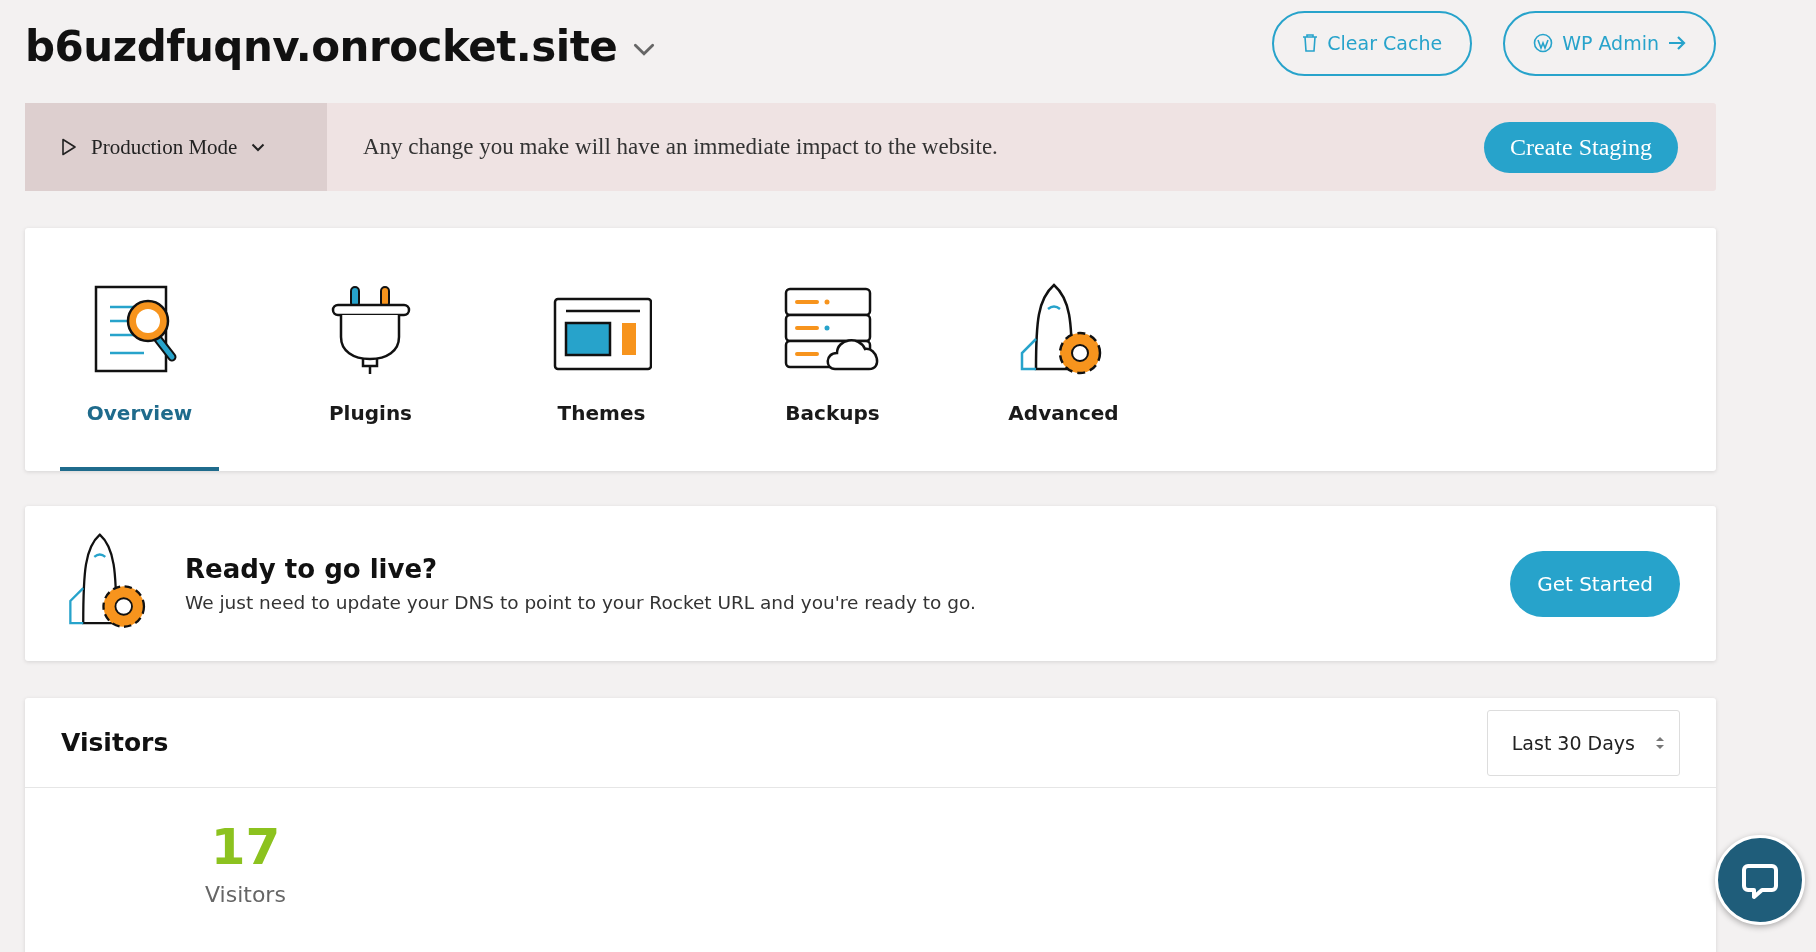 This screenshot has width=1816, height=952. Describe the element at coordinates (1760, 880) in the screenshot. I see `chat-button` at that location.